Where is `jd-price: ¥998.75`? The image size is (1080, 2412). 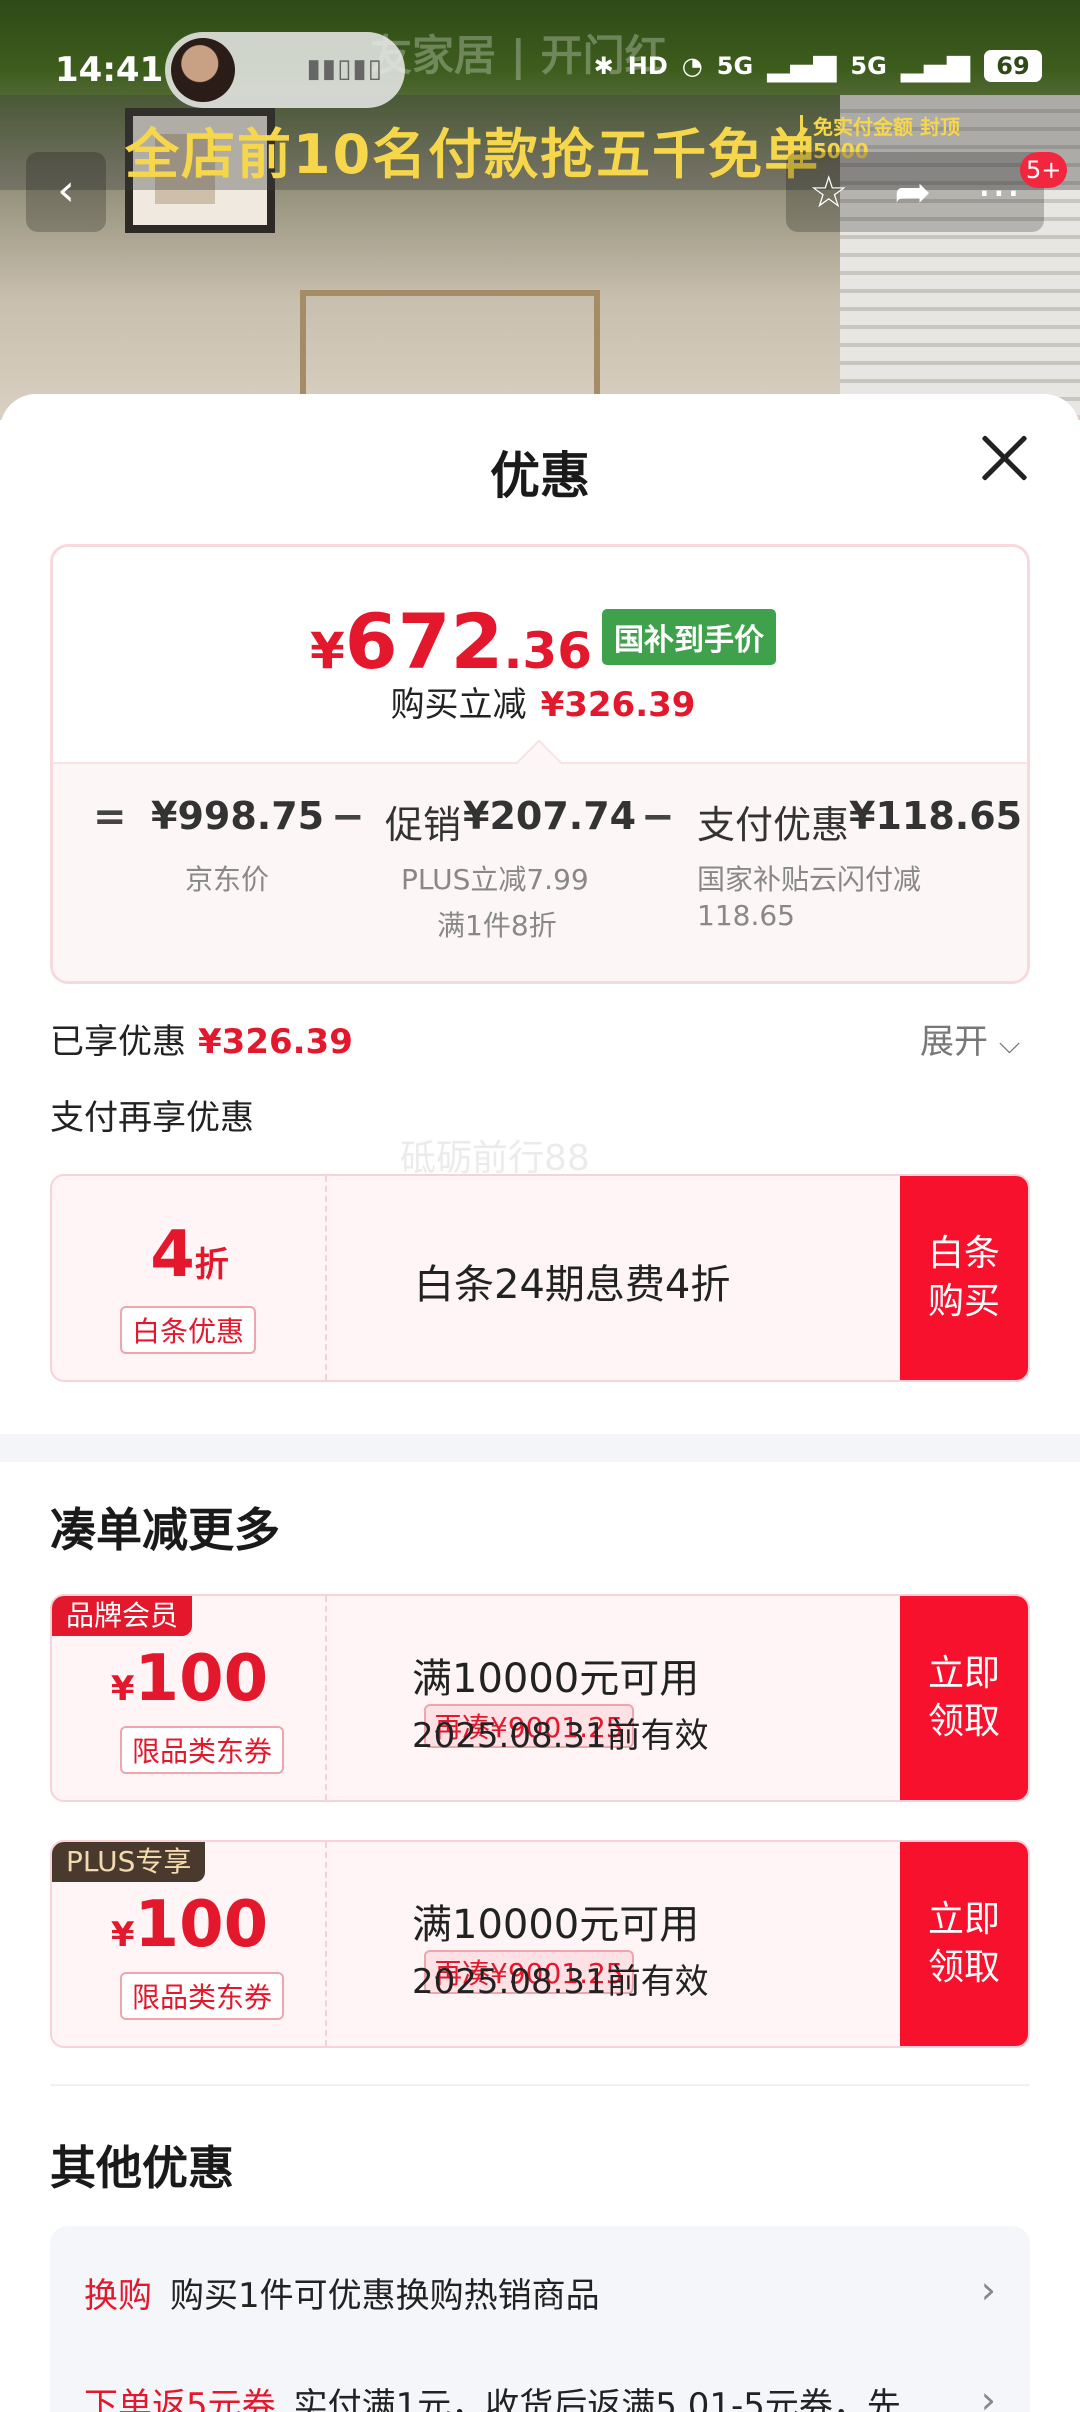 jd-price: ¥998.75 is located at coordinates (238, 816).